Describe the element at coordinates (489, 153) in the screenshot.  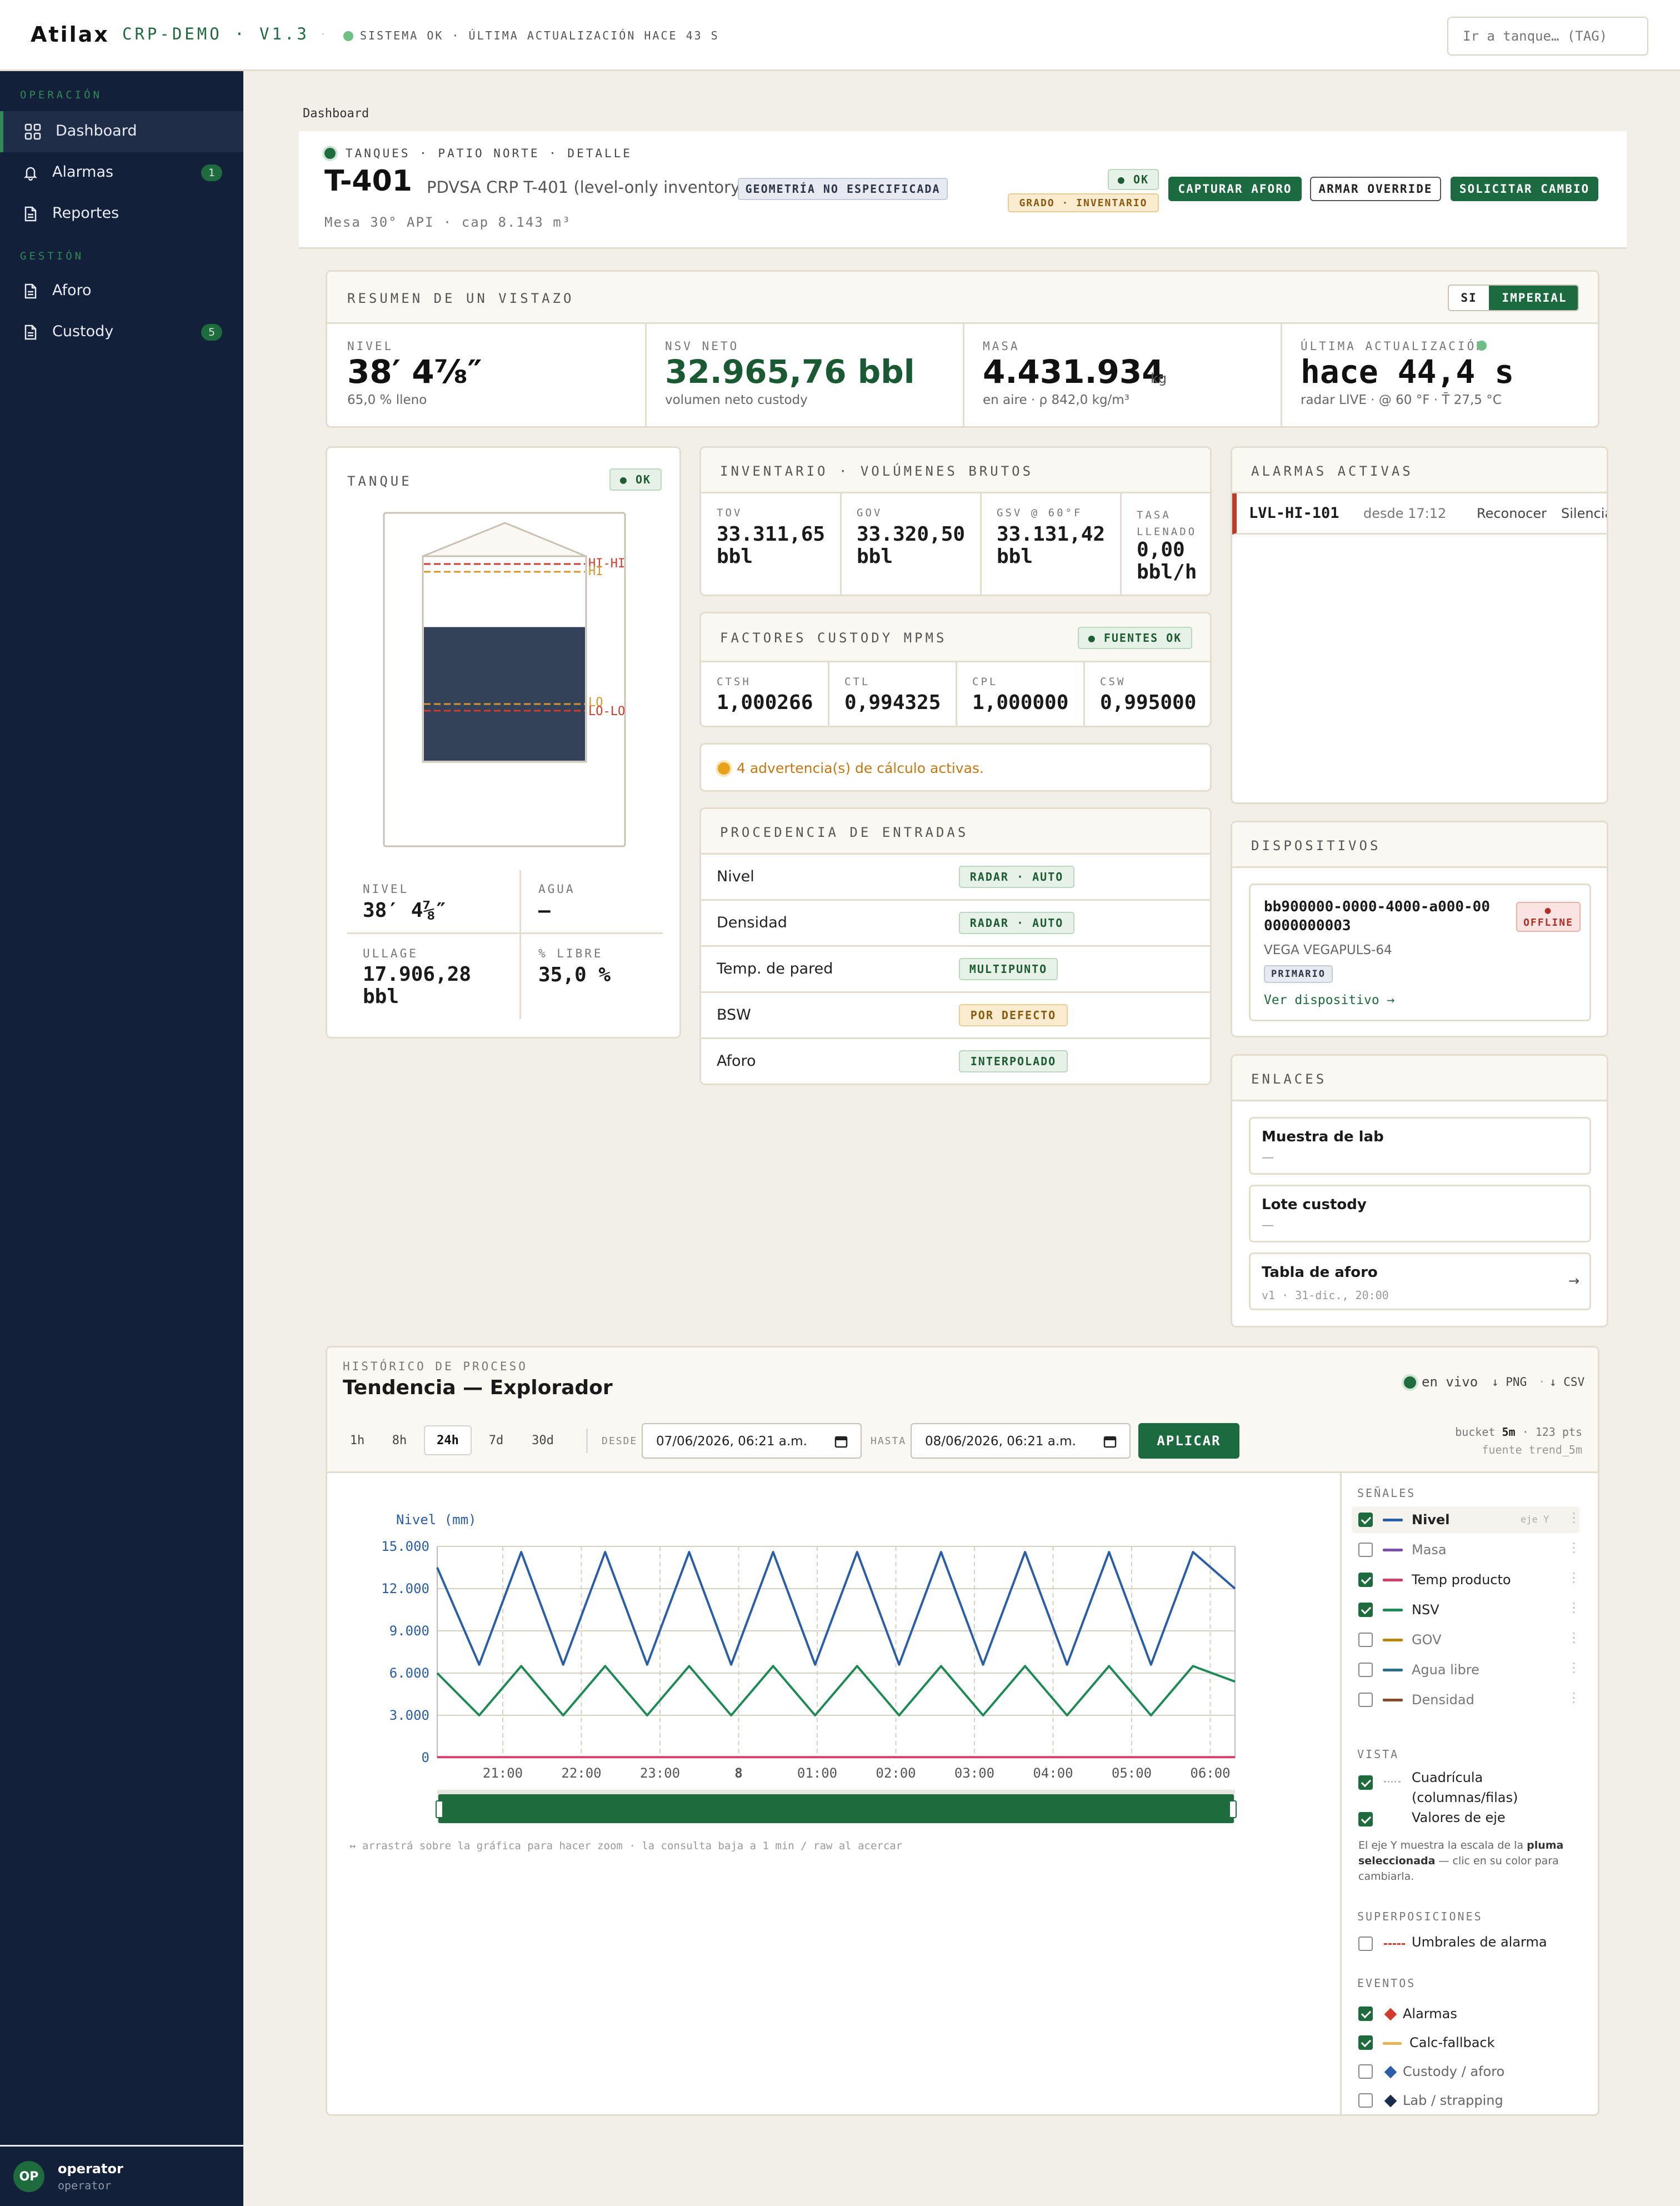
I see `tank-path: TANQUES · PATIO NORTE · DETALLE` at that location.